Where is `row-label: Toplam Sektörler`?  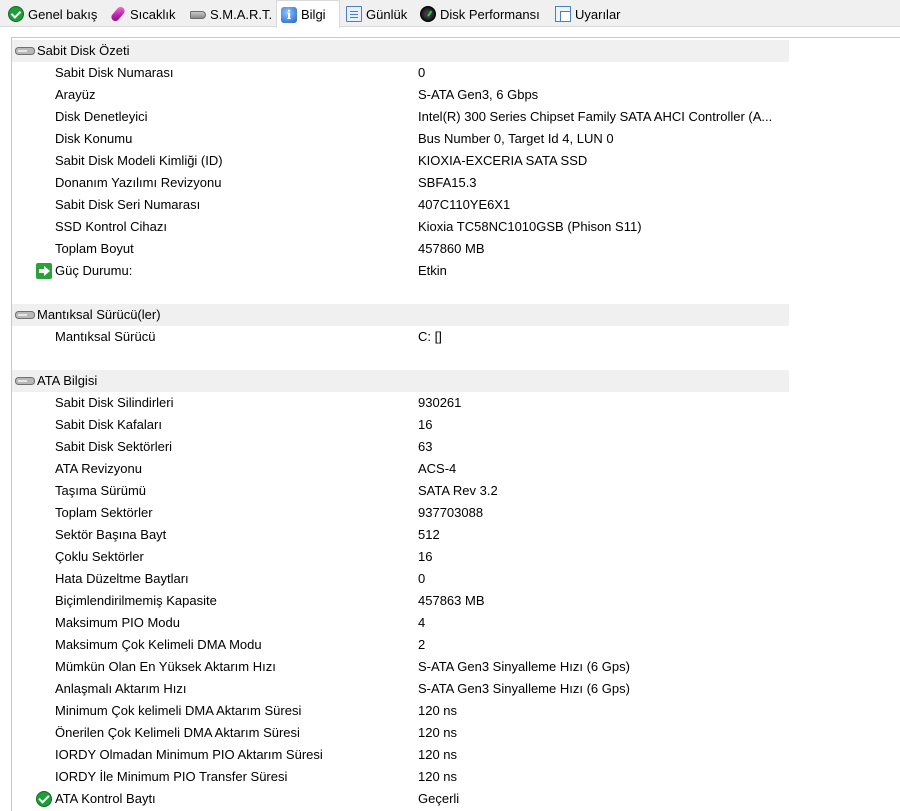 row-label: Toplam Sektörler is located at coordinates (104, 512).